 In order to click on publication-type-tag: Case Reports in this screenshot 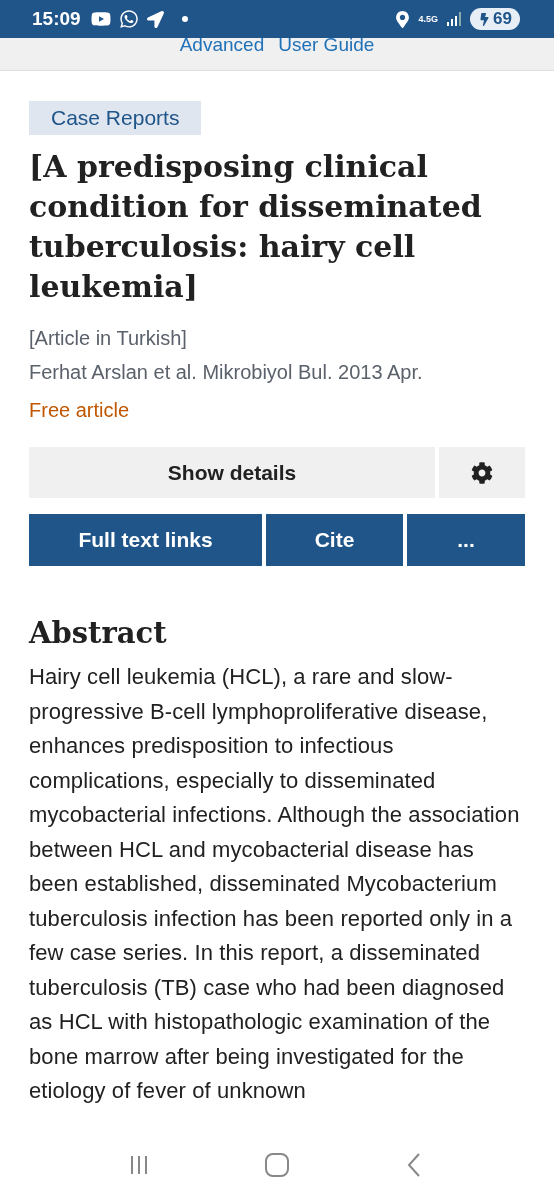, I will do `click(115, 118)`.